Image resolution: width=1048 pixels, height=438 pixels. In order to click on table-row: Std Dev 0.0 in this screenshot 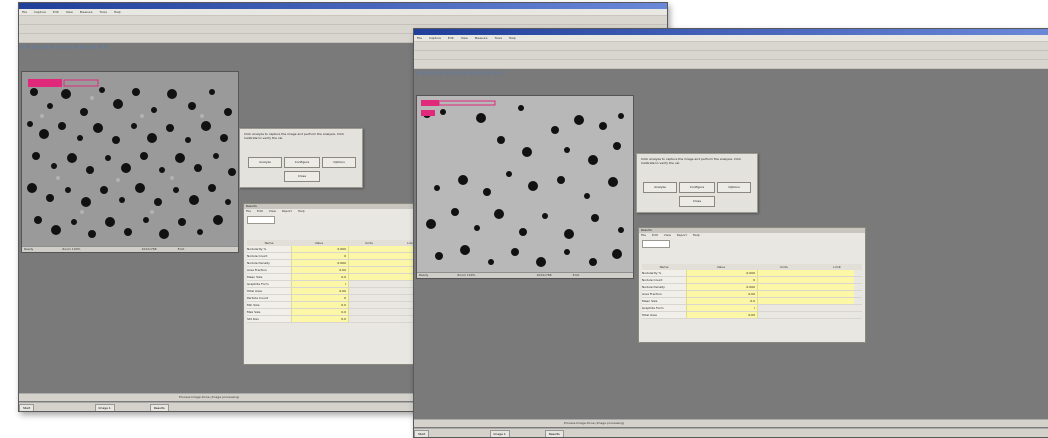, I will do `click(339, 319)`.